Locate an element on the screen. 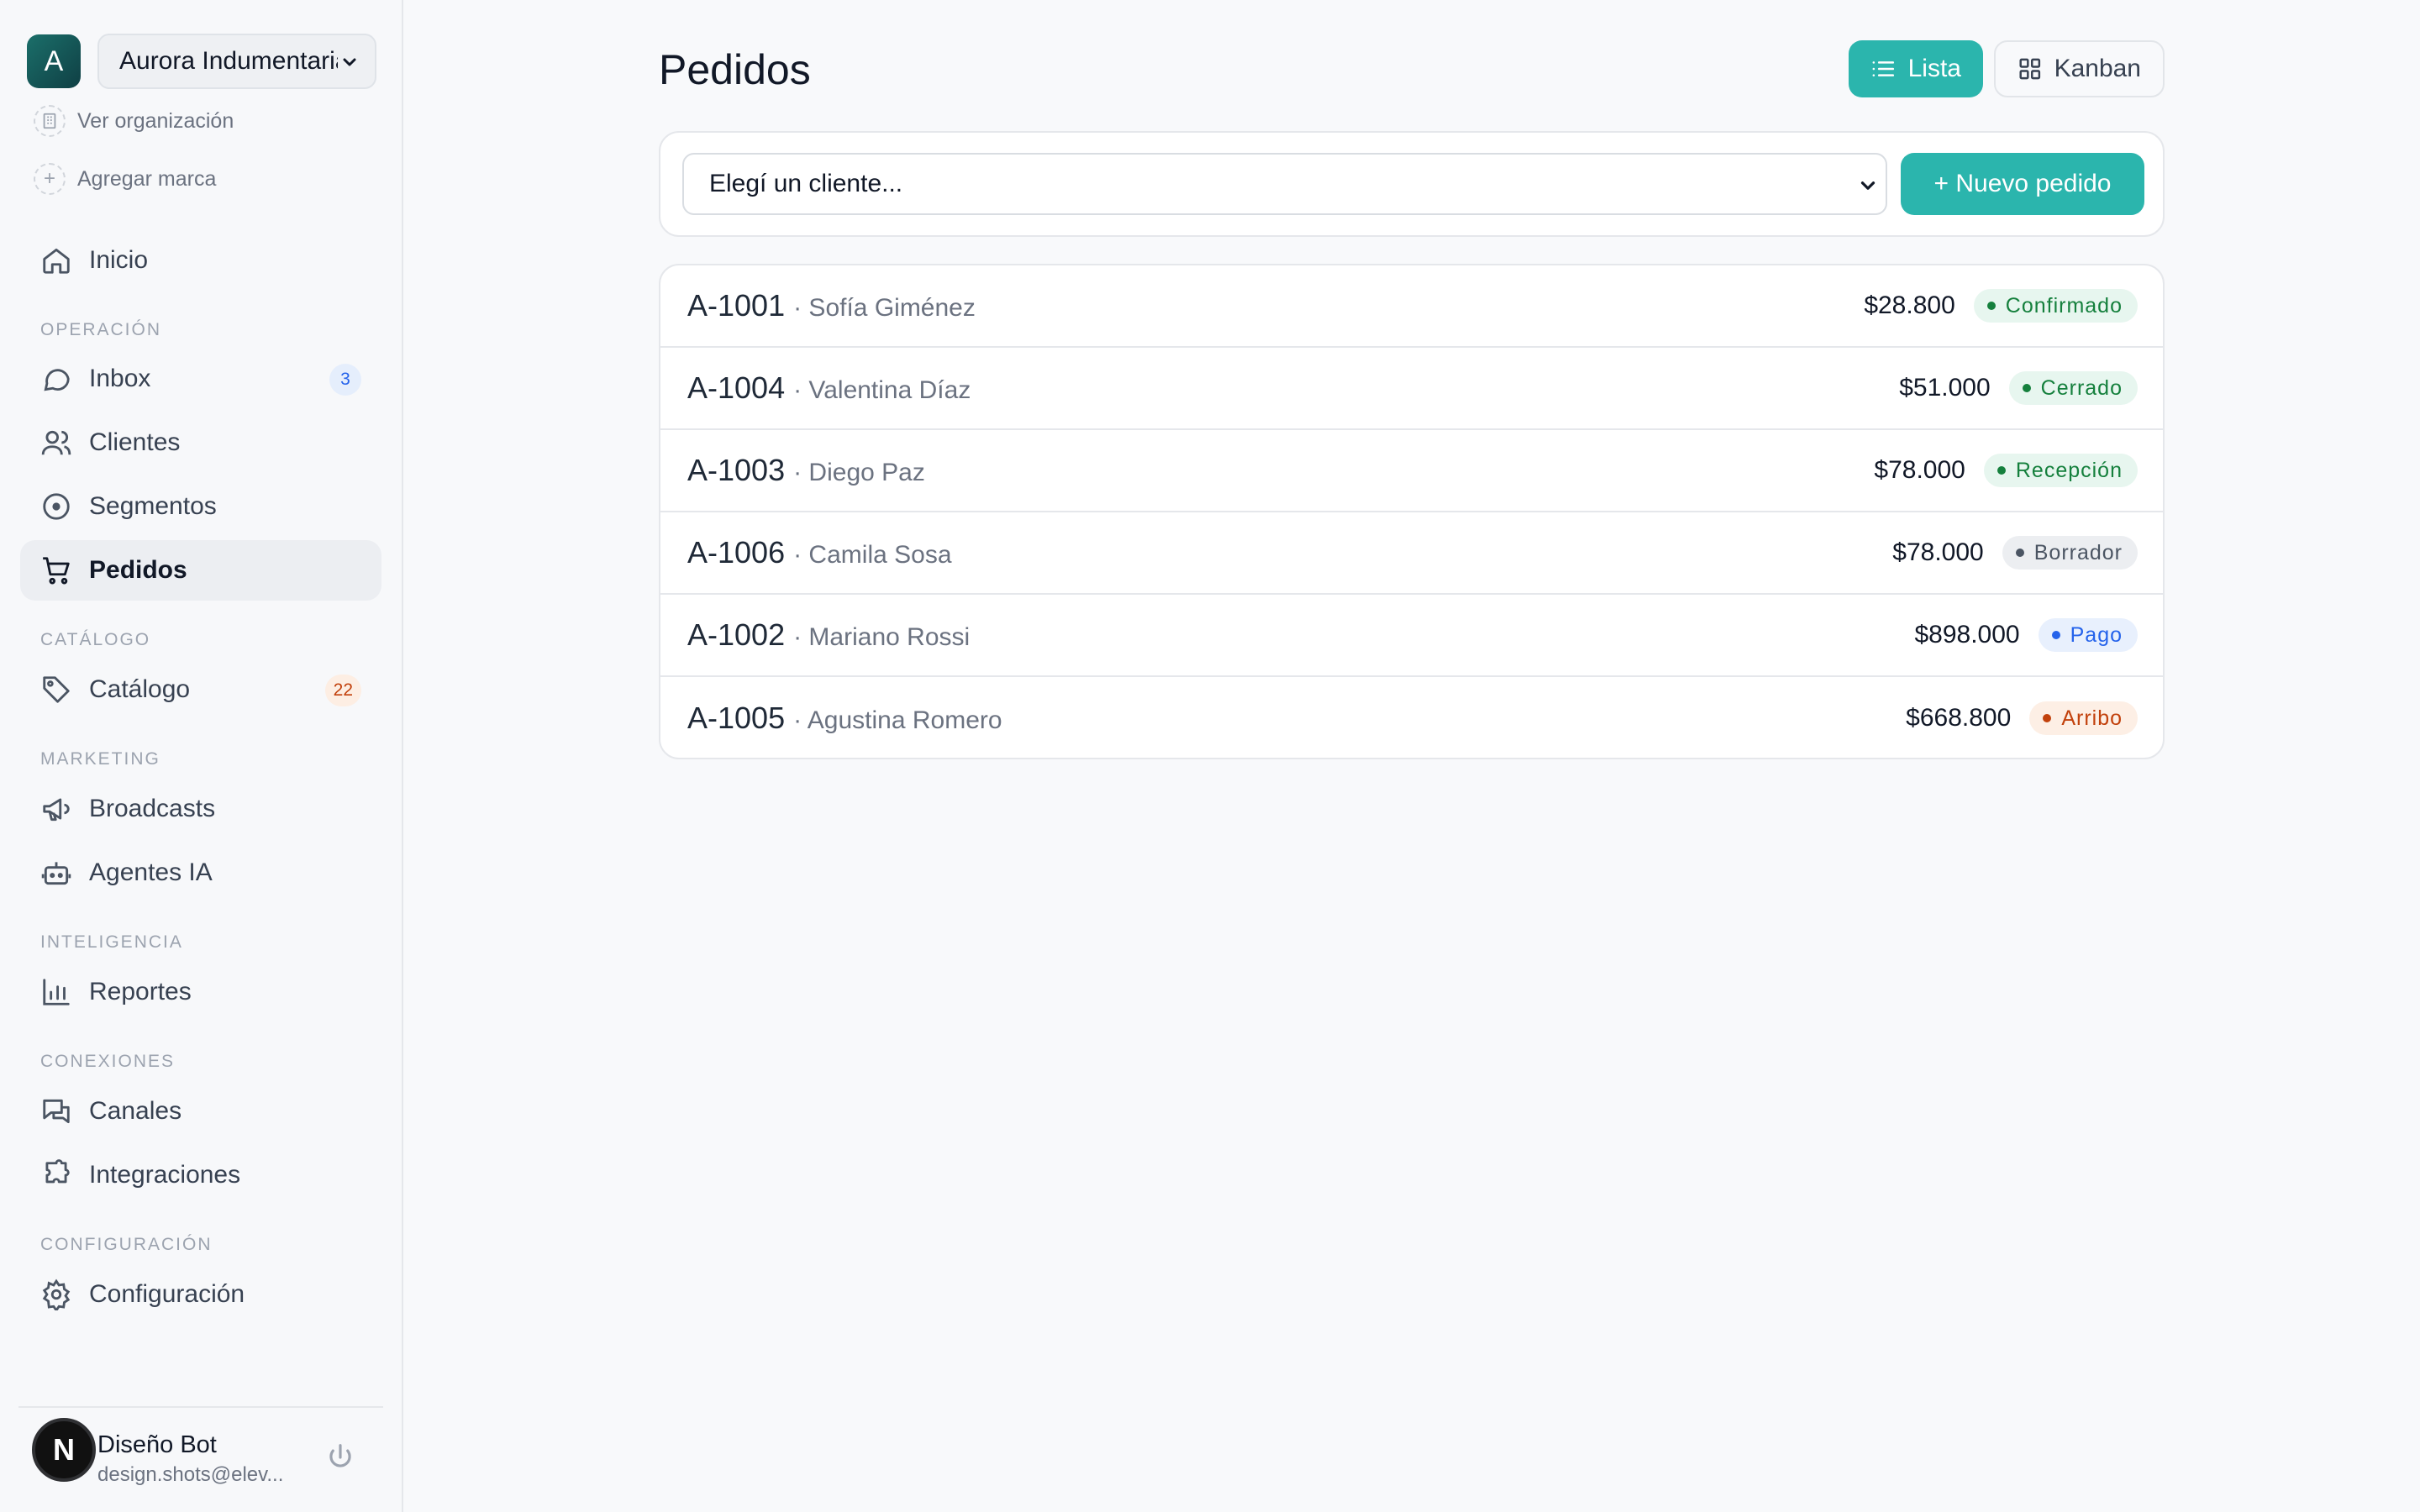  sidebar-item-segments: Segmentos is located at coordinates (200, 506).